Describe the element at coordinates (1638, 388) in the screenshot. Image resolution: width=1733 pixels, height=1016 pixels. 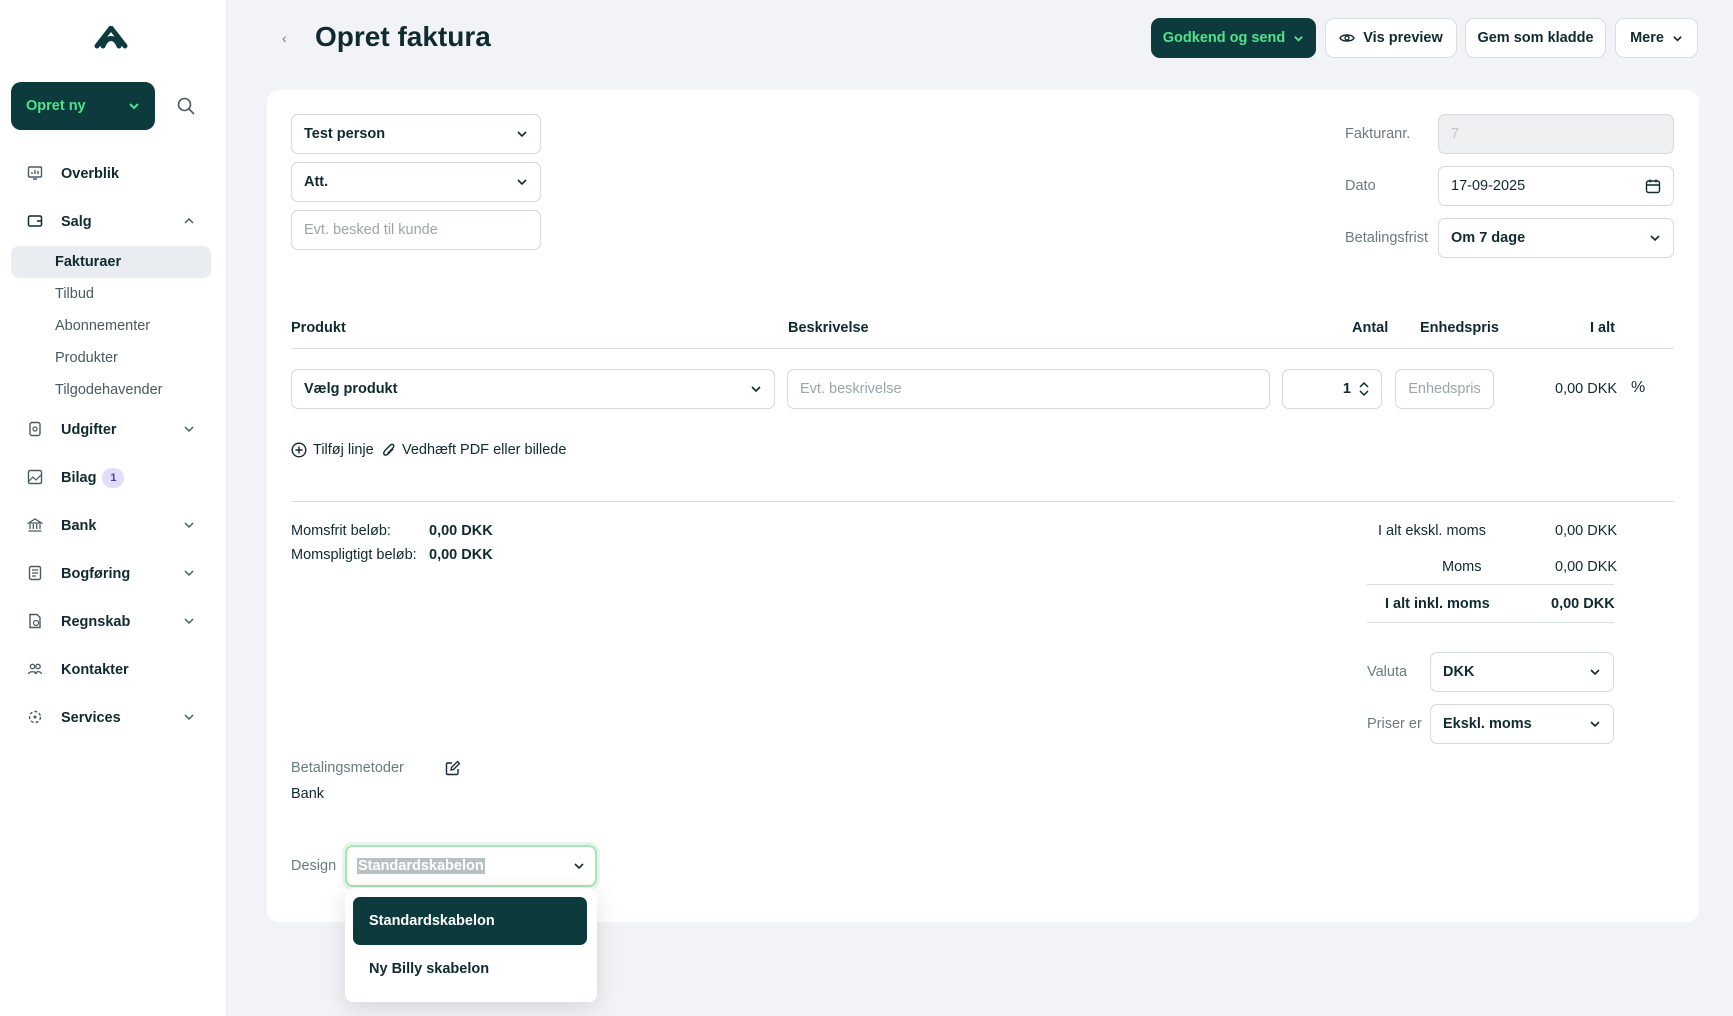
I see `discount-toggle: %` at that location.